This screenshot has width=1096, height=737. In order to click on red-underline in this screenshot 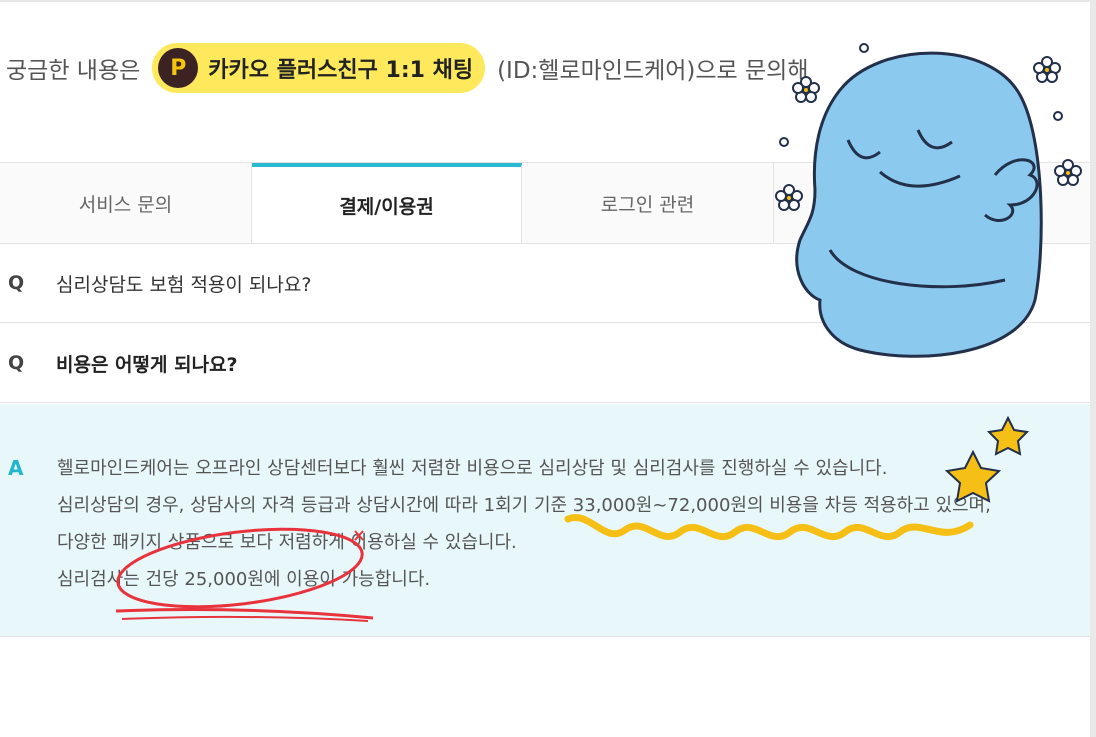, I will do `click(245, 618)`.